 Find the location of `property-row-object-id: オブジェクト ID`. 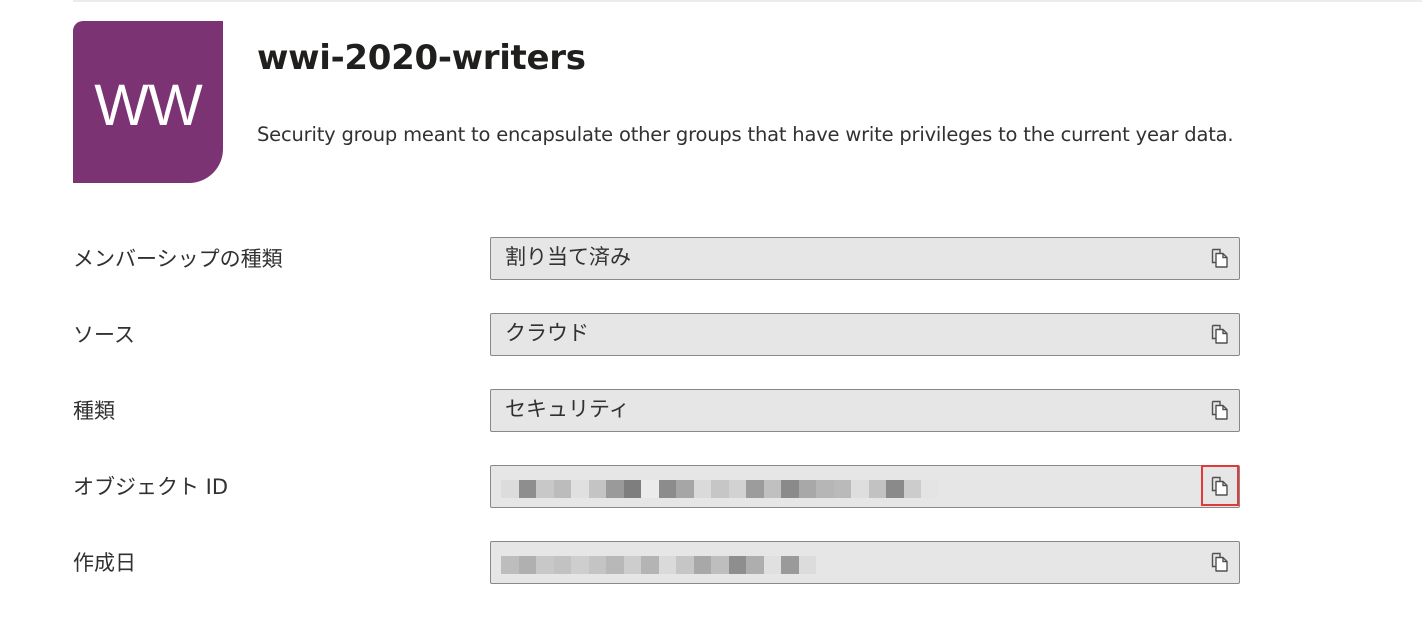

property-row-object-id: オブジェクト ID is located at coordinates (656, 502).